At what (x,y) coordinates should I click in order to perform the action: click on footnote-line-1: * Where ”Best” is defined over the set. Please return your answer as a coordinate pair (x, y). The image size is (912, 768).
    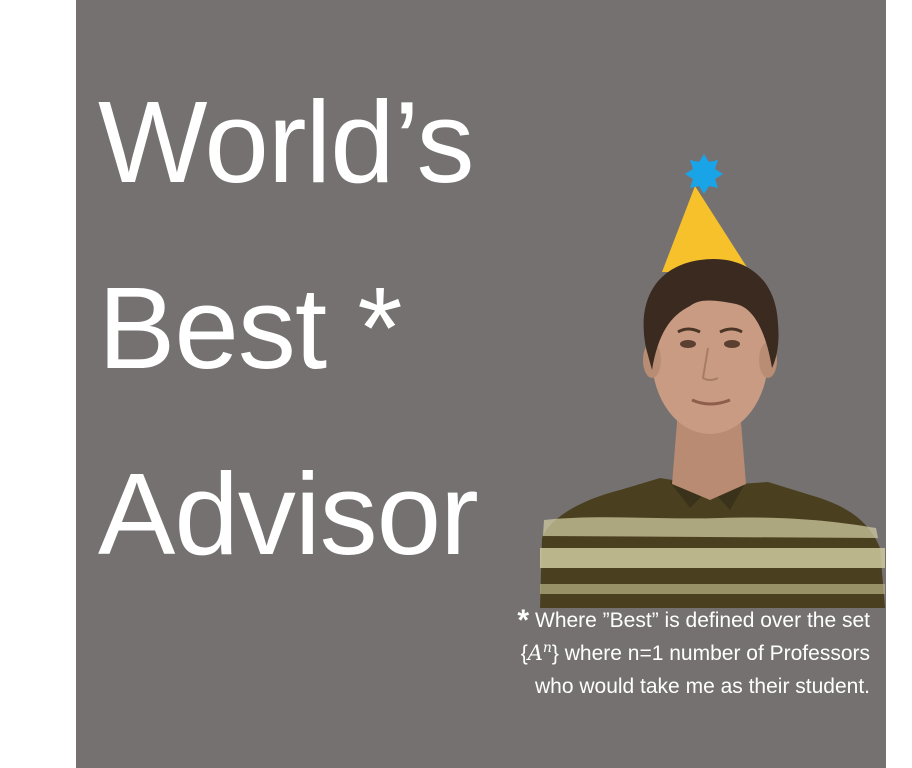
    Looking at the image, I should click on (630, 620).